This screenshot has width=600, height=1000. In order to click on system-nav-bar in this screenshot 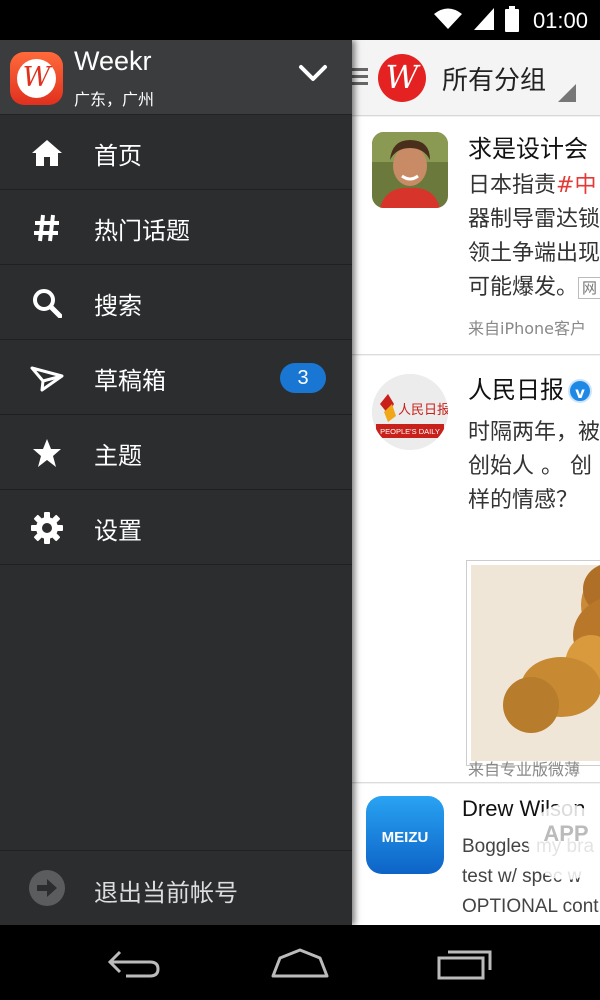, I will do `click(300, 962)`.